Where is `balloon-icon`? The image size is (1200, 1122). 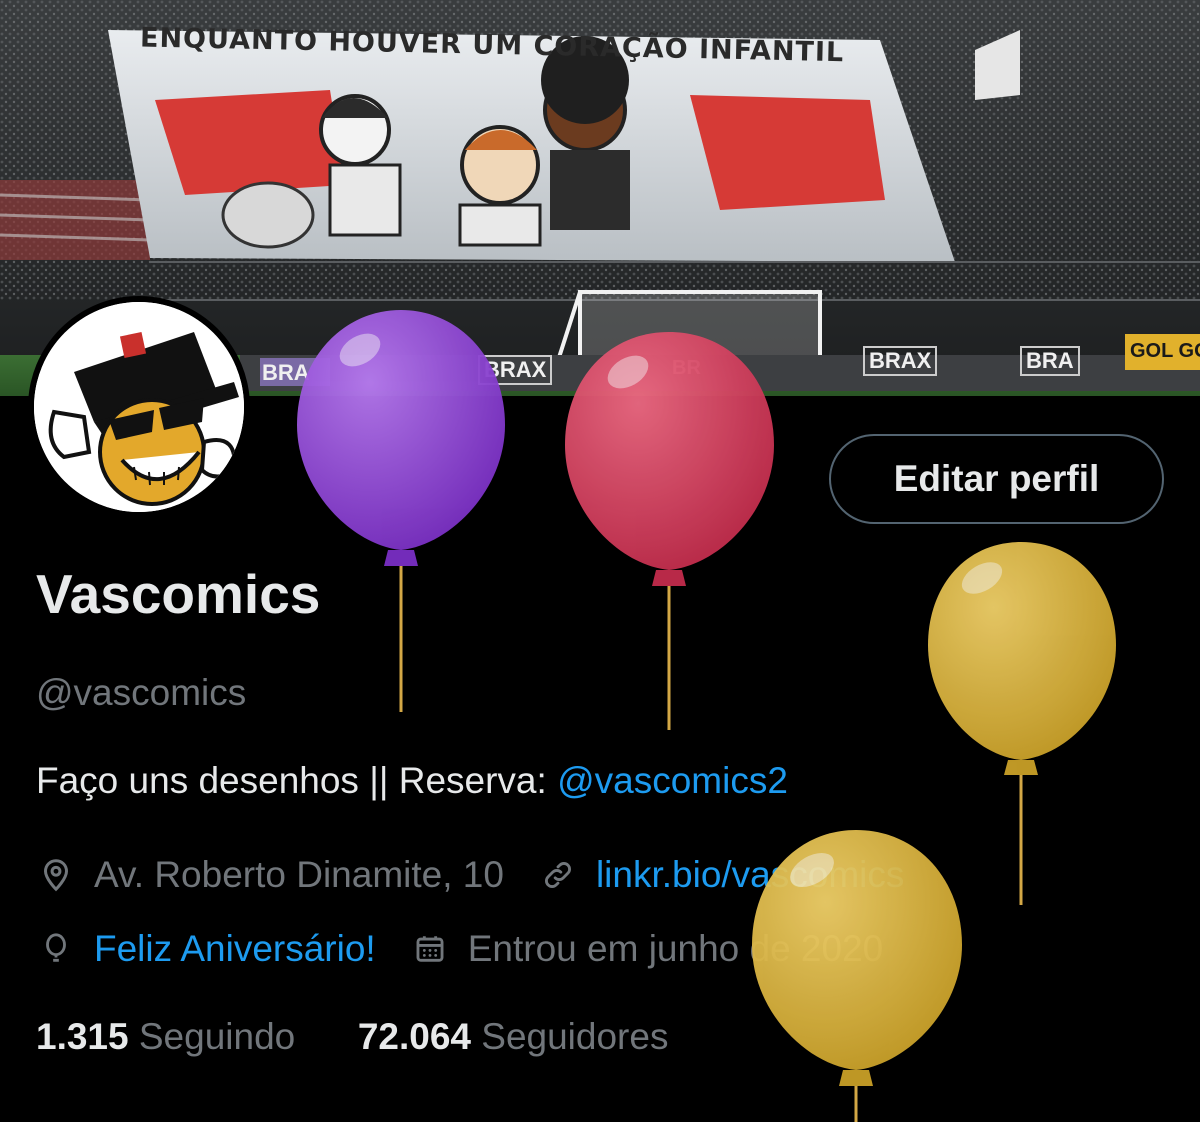
balloon-icon is located at coordinates (56, 949).